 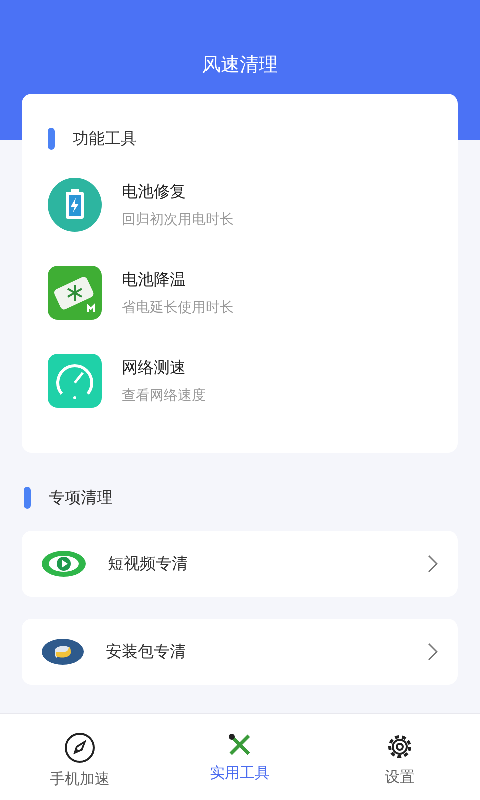 What do you see at coordinates (240, 757) in the screenshot?
I see `nav-tab: 实用工具` at bounding box center [240, 757].